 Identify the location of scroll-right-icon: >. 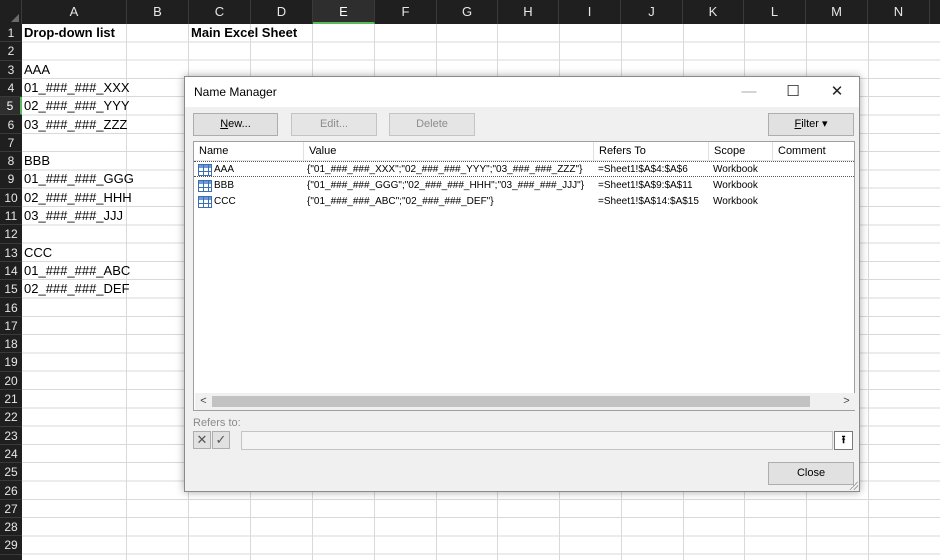
(846, 401).